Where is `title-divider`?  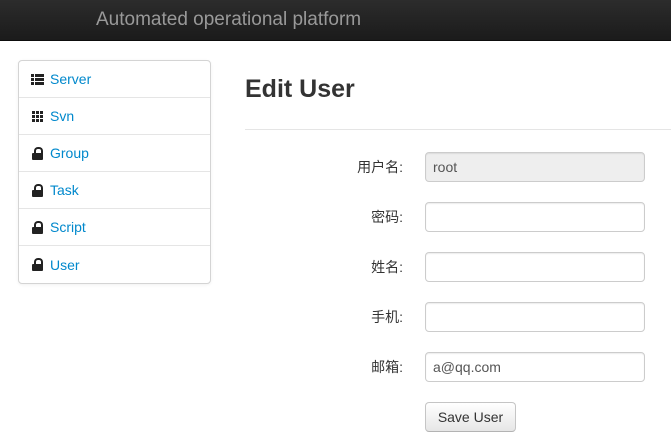
title-divider is located at coordinates (458, 129).